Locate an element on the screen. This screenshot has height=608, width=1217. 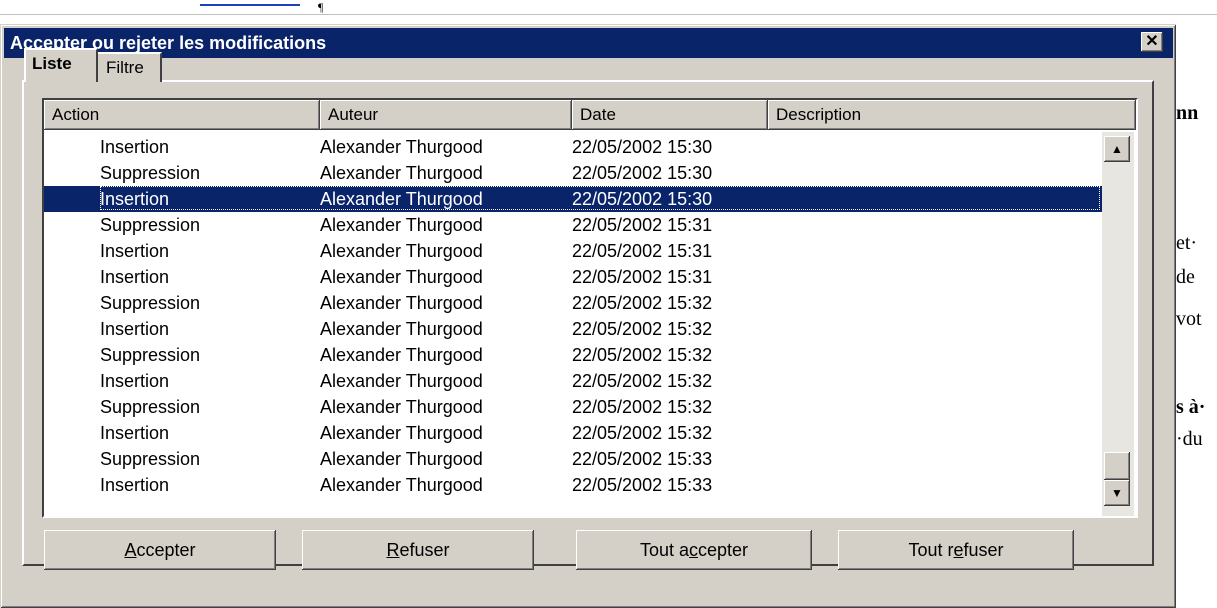
reject-button: Refuser is located at coordinates (418, 550).